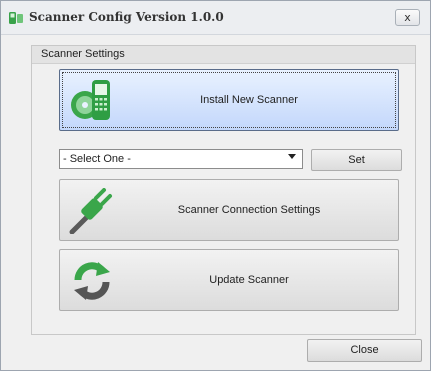  What do you see at coordinates (83, 54) in the screenshot?
I see `group-label: Scanner Settings` at bounding box center [83, 54].